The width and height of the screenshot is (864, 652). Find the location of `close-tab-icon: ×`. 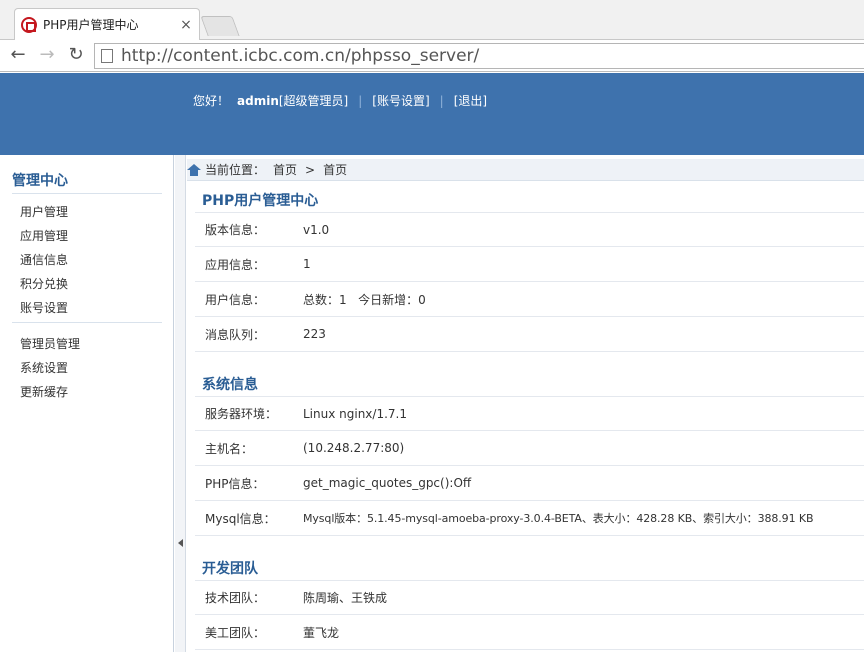

close-tab-icon: × is located at coordinates (186, 25).